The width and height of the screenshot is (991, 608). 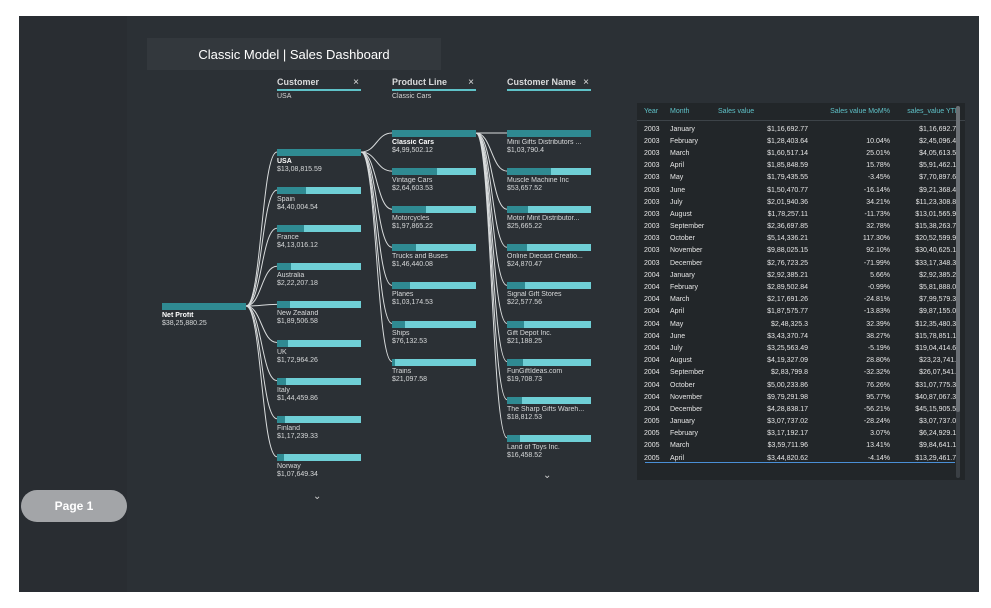 What do you see at coordinates (801, 348) in the screenshot?
I see `table-row: 2004 July $3,25,563.49 -5.19% $19,04,414.61` at bounding box center [801, 348].